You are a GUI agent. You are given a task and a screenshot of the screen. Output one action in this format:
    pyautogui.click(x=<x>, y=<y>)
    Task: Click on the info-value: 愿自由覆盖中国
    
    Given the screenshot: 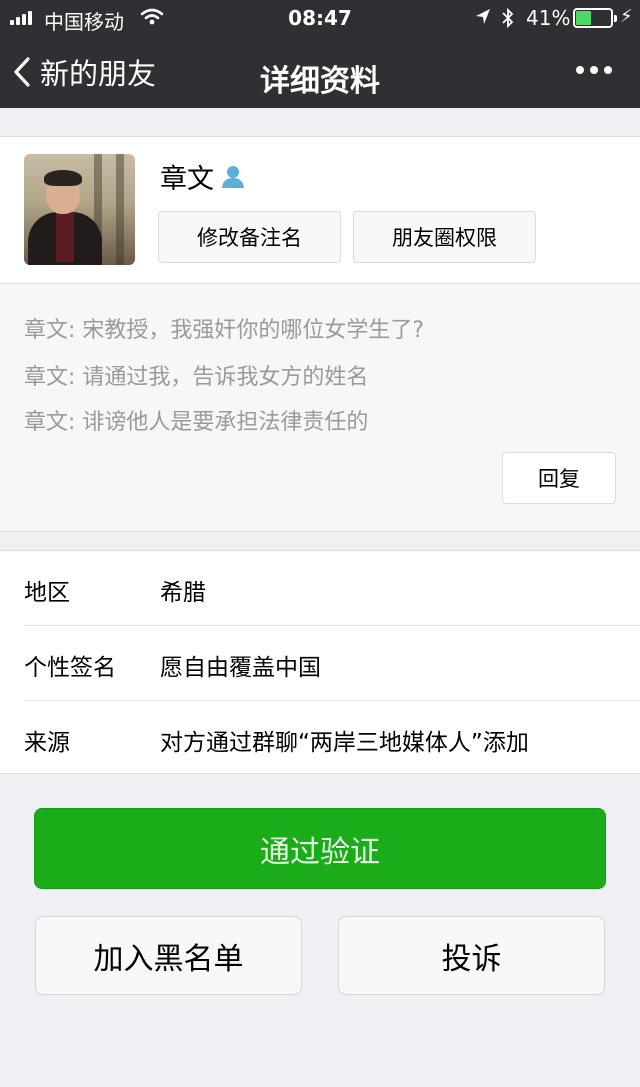 What is the action you would take?
    pyautogui.click(x=240, y=668)
    